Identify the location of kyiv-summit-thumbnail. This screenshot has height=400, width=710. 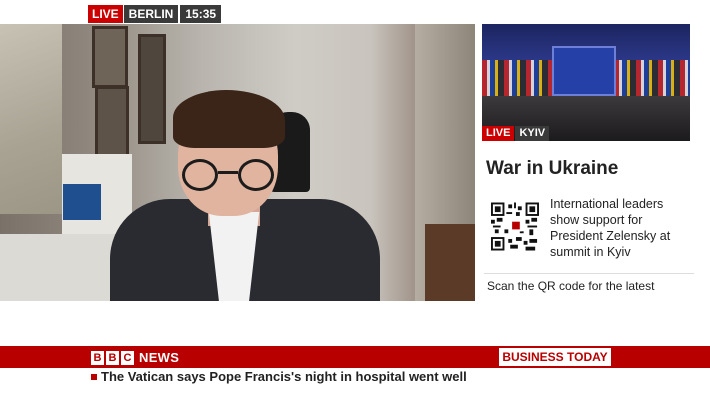
(586, 82).